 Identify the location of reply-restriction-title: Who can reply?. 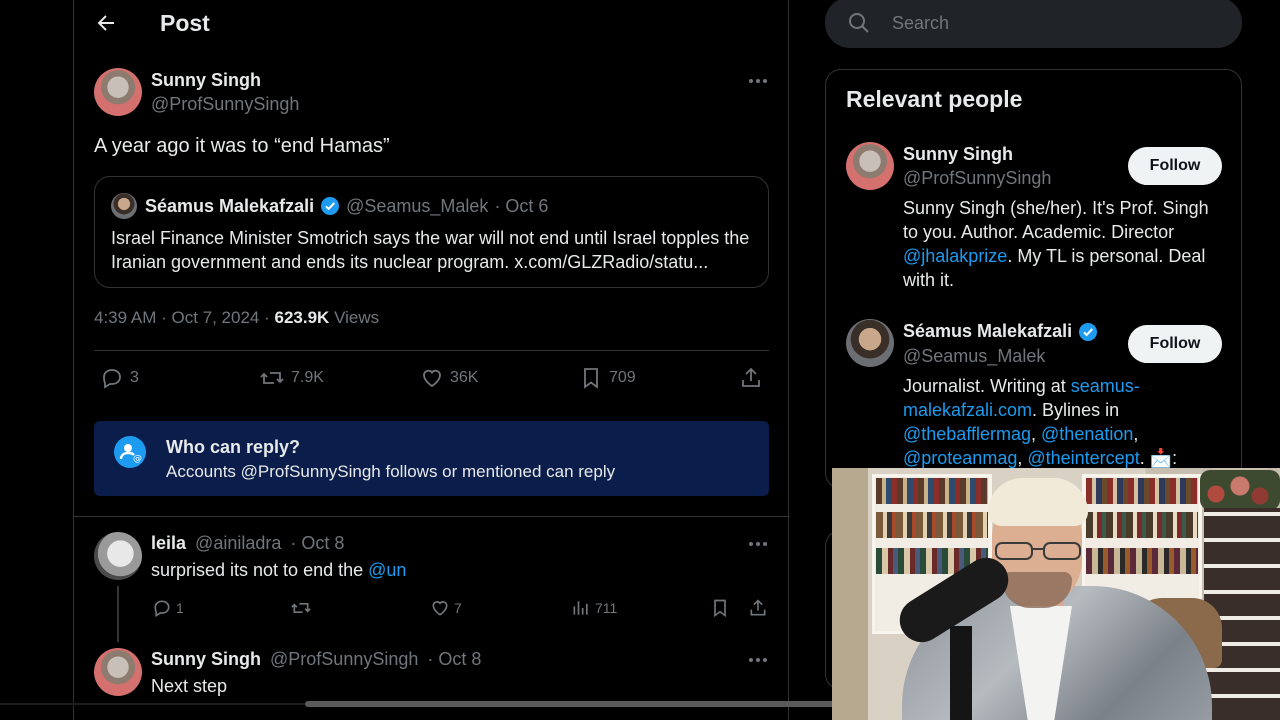
(233, 447).